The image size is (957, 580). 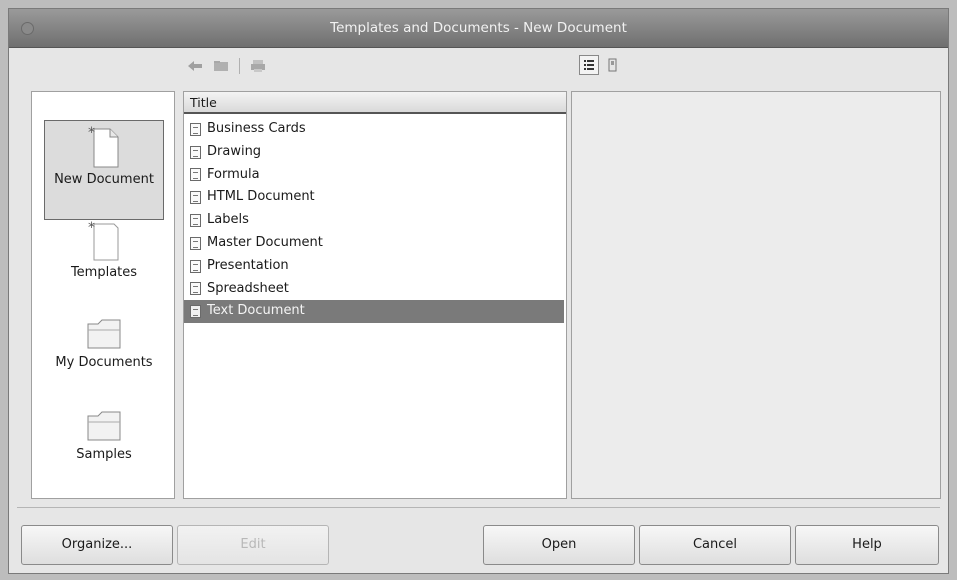 What do you see at coordinates (103, 240) in the screenshot?
I see `templates-icon: *` at bounding box center [103, 240].